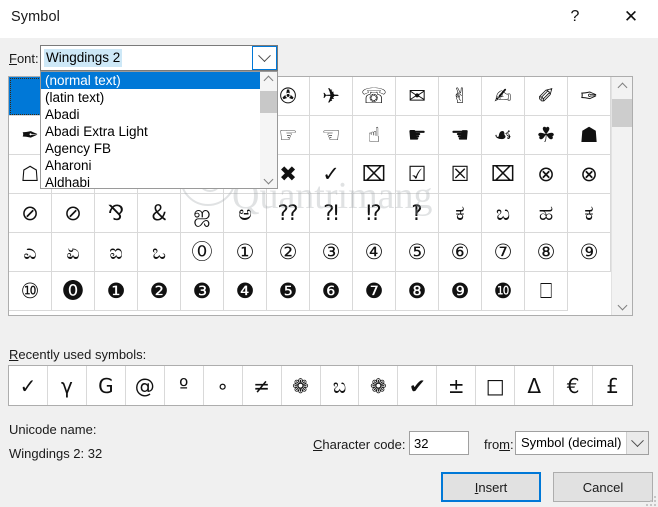  I want to click on symbol-cell: ⎕, so click(546, 291).